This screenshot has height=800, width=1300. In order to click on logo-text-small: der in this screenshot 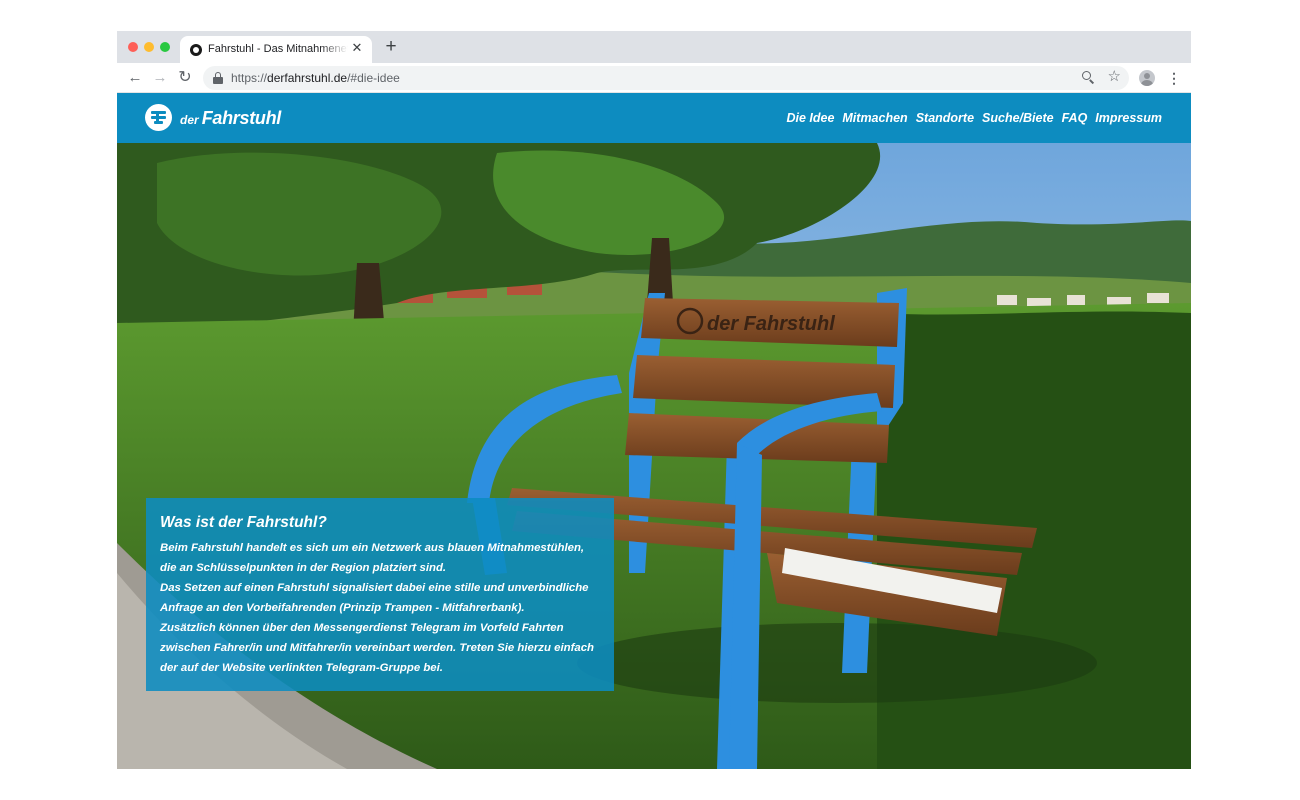, I will do `click(189, 120)`.